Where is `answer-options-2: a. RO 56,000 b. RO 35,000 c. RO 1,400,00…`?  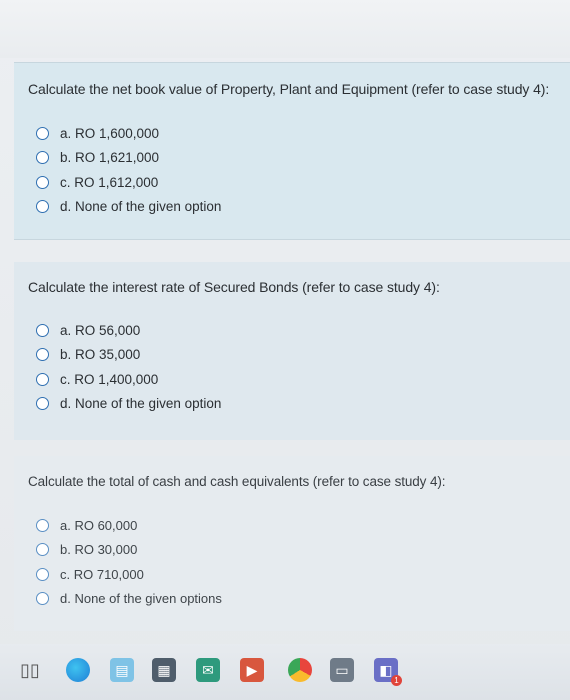 answer-options-2: a. RO 56,000 b. RO 35,000 c. RO 1,400,00… is located at coordinates (128, 367).